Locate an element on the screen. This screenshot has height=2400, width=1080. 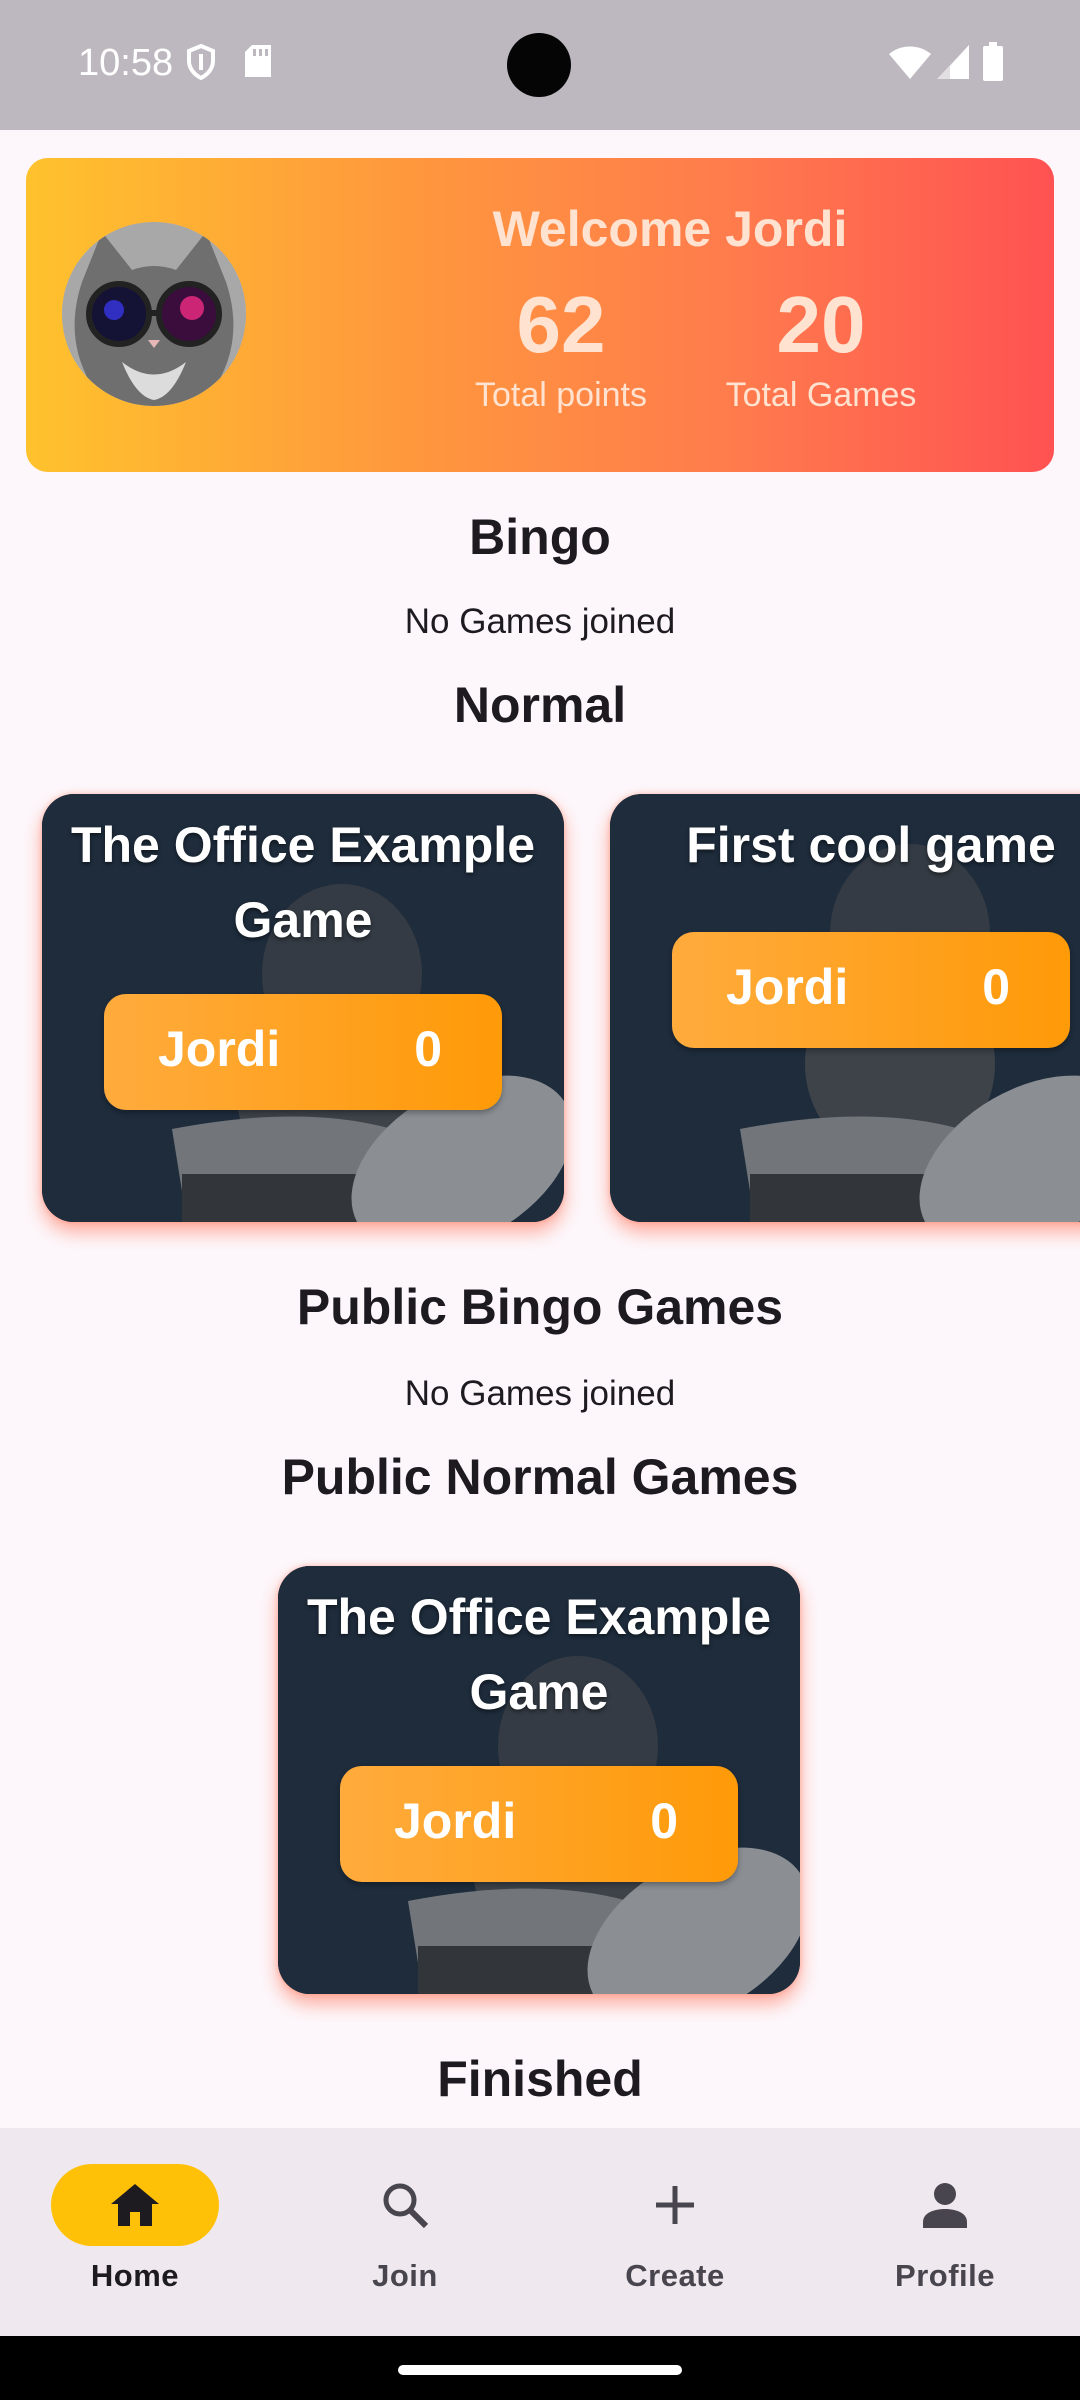
game-card: First cool game Jordi 0 is located at coordinates (845, 1008).